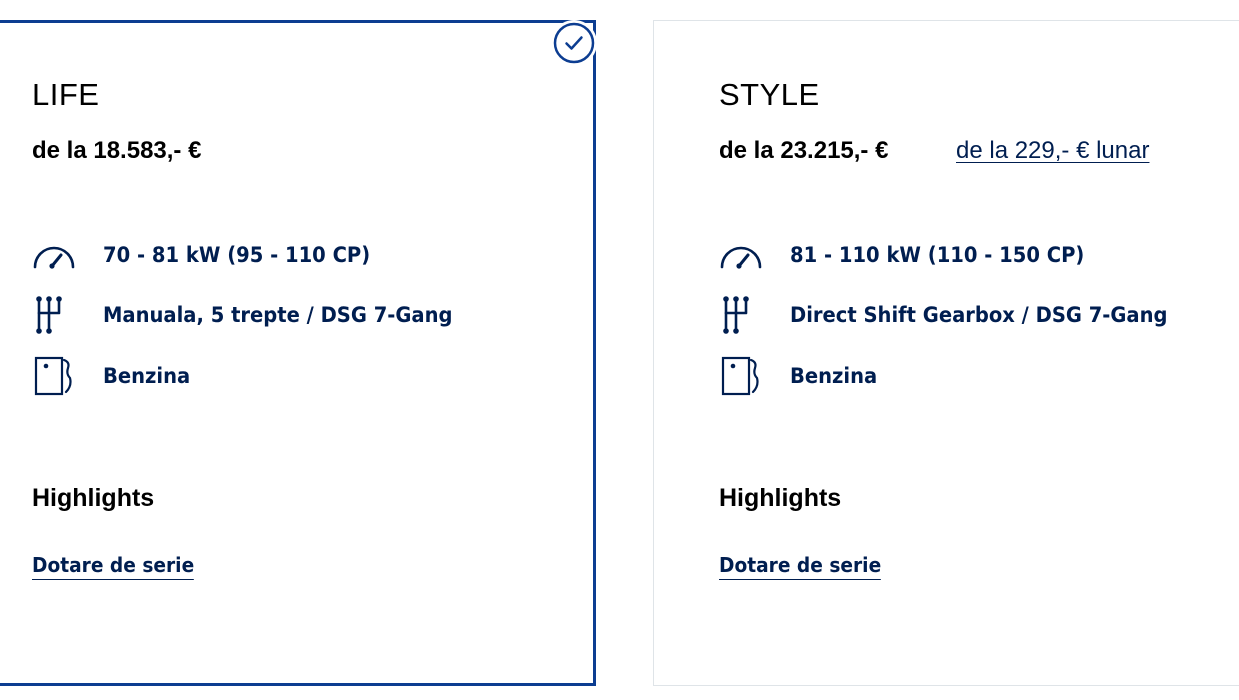 The width and height of the screenshot is (1239, 700). I want to click on spec-text: Manuala, 5 trepte / DSG 7-Gang, so click(278, 315).